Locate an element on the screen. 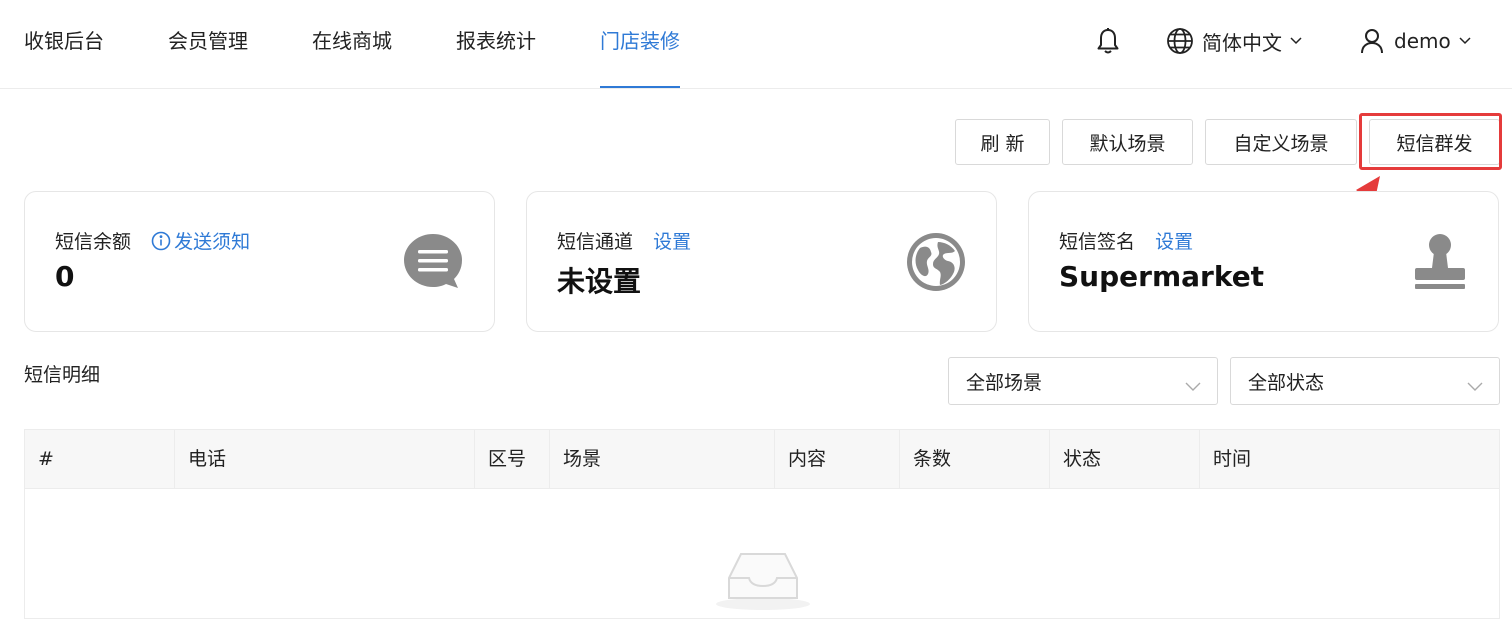 Image resolution: width=1512 pixels, height=619 pixels. signature-settings-link: 设置 is located at coordinates (1174, 242).